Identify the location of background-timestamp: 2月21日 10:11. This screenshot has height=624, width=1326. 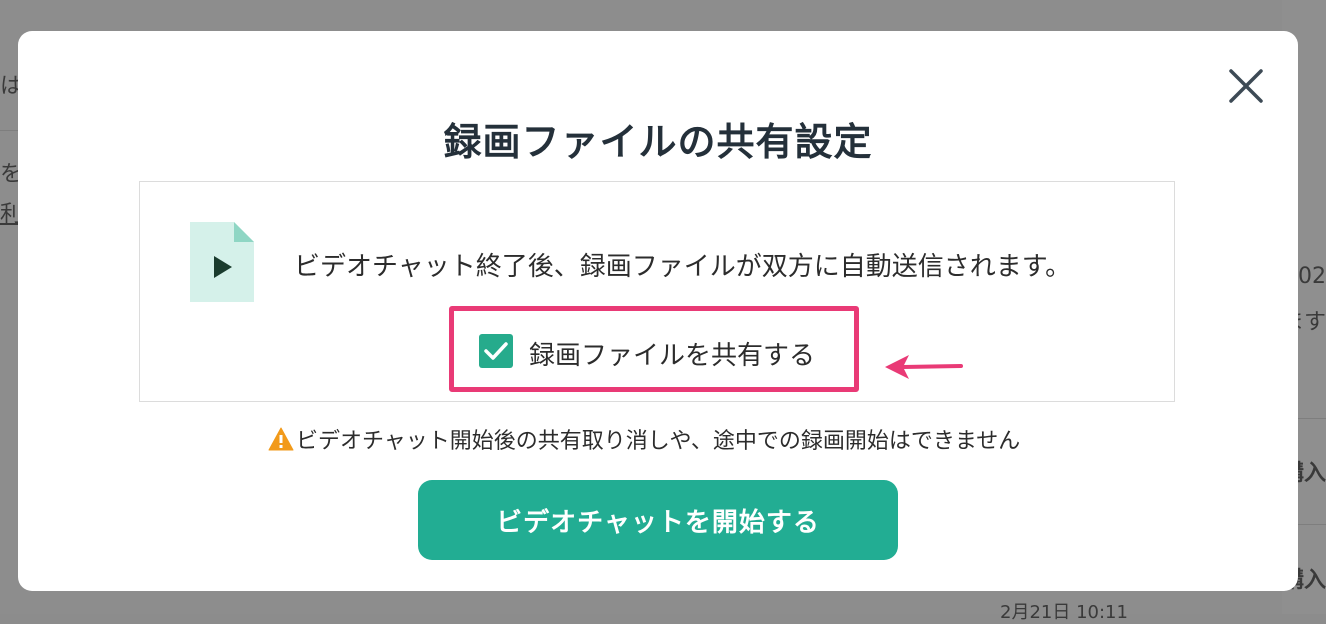
(1064, 612).